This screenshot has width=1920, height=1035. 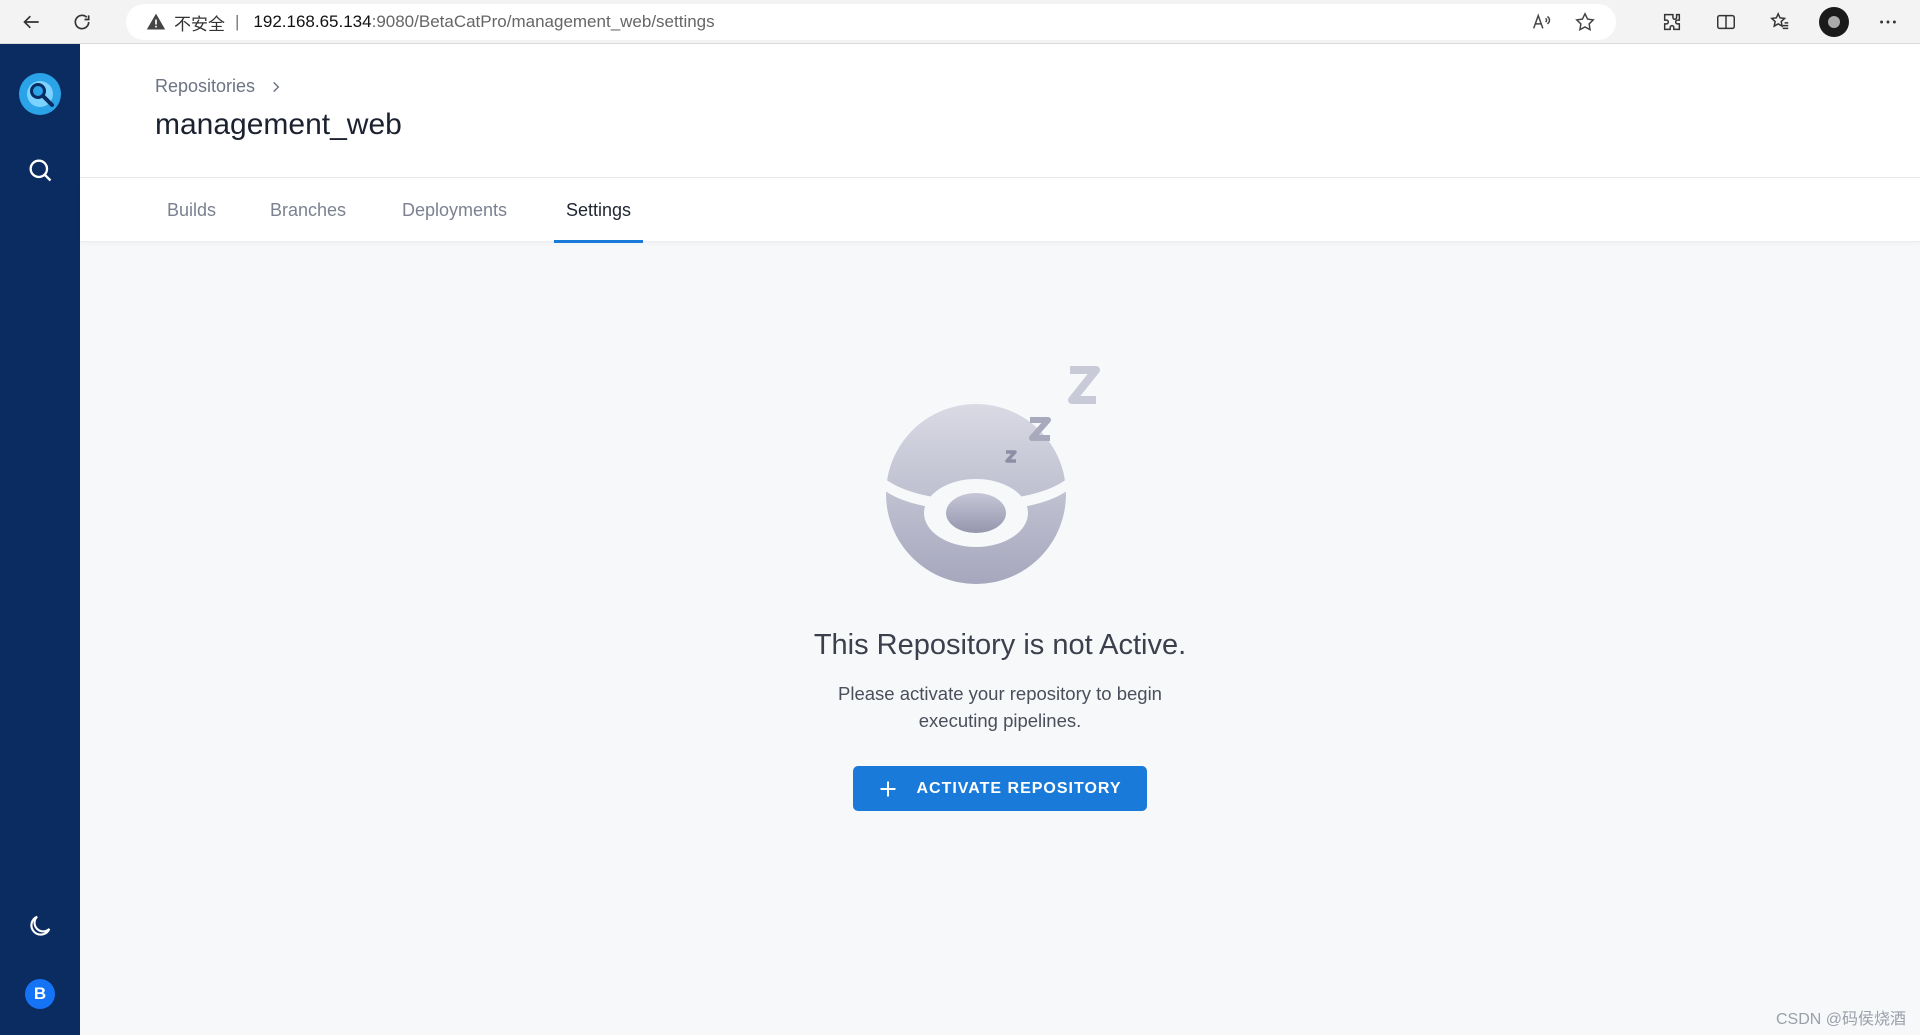 I want to click on activate-repository-label: ACTIVATE REPOSITORY, so click(x=1019, y=788).